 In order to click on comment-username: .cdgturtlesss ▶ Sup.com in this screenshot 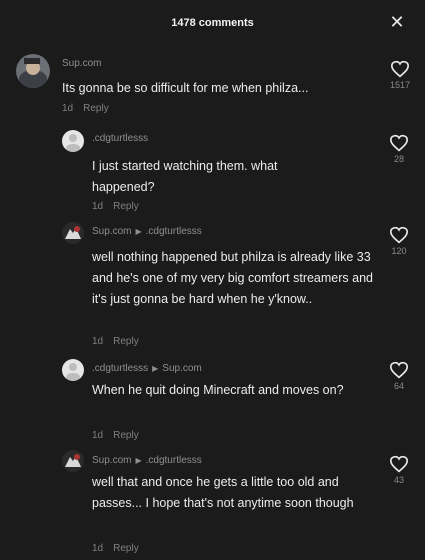, I will do `click(147, 368)`.